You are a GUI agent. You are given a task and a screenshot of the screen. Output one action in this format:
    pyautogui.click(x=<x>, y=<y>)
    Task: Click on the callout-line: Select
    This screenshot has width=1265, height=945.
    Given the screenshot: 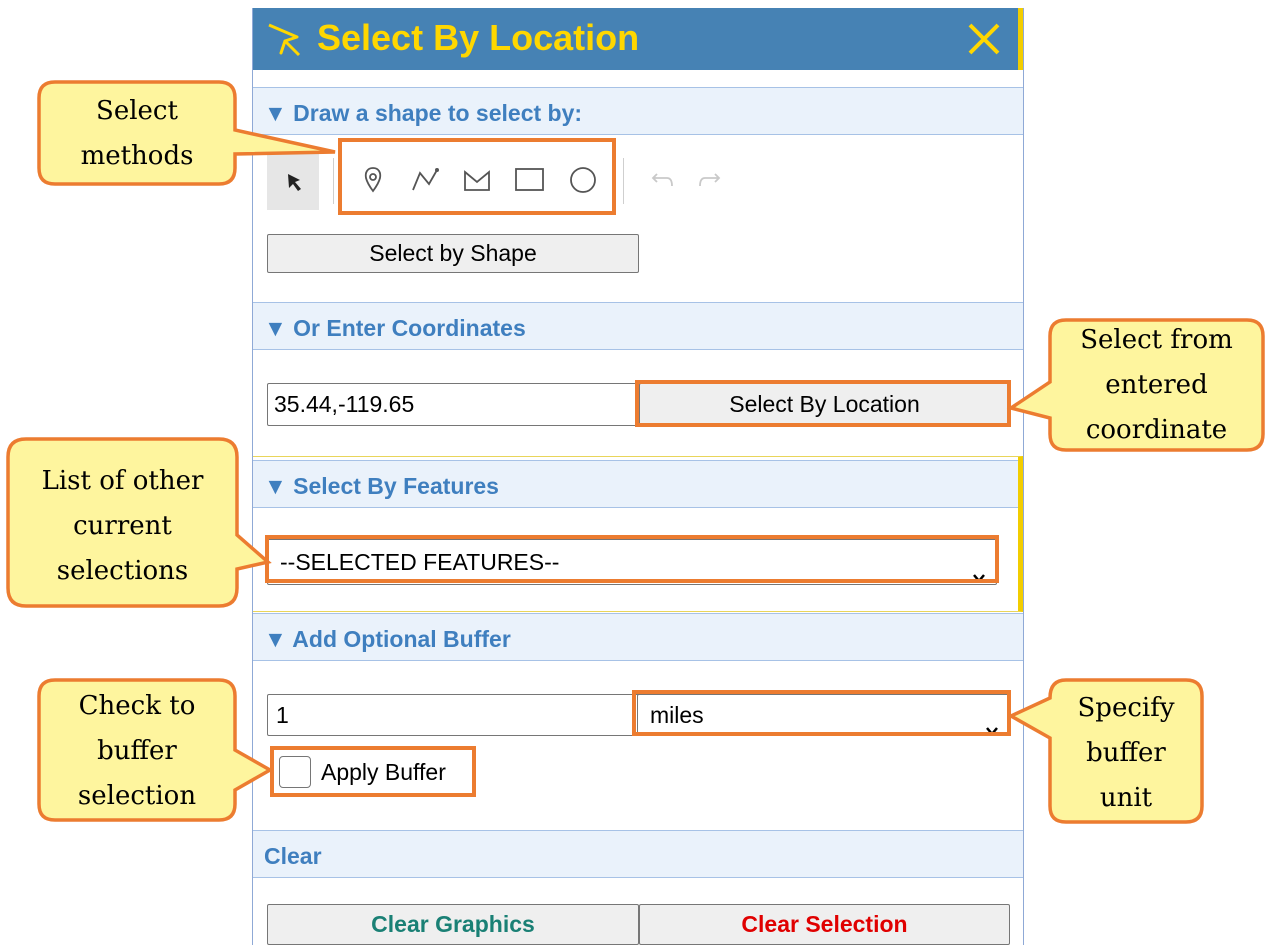 What is the action you would take?
    pyautogui.click(x=137, y=111)
    